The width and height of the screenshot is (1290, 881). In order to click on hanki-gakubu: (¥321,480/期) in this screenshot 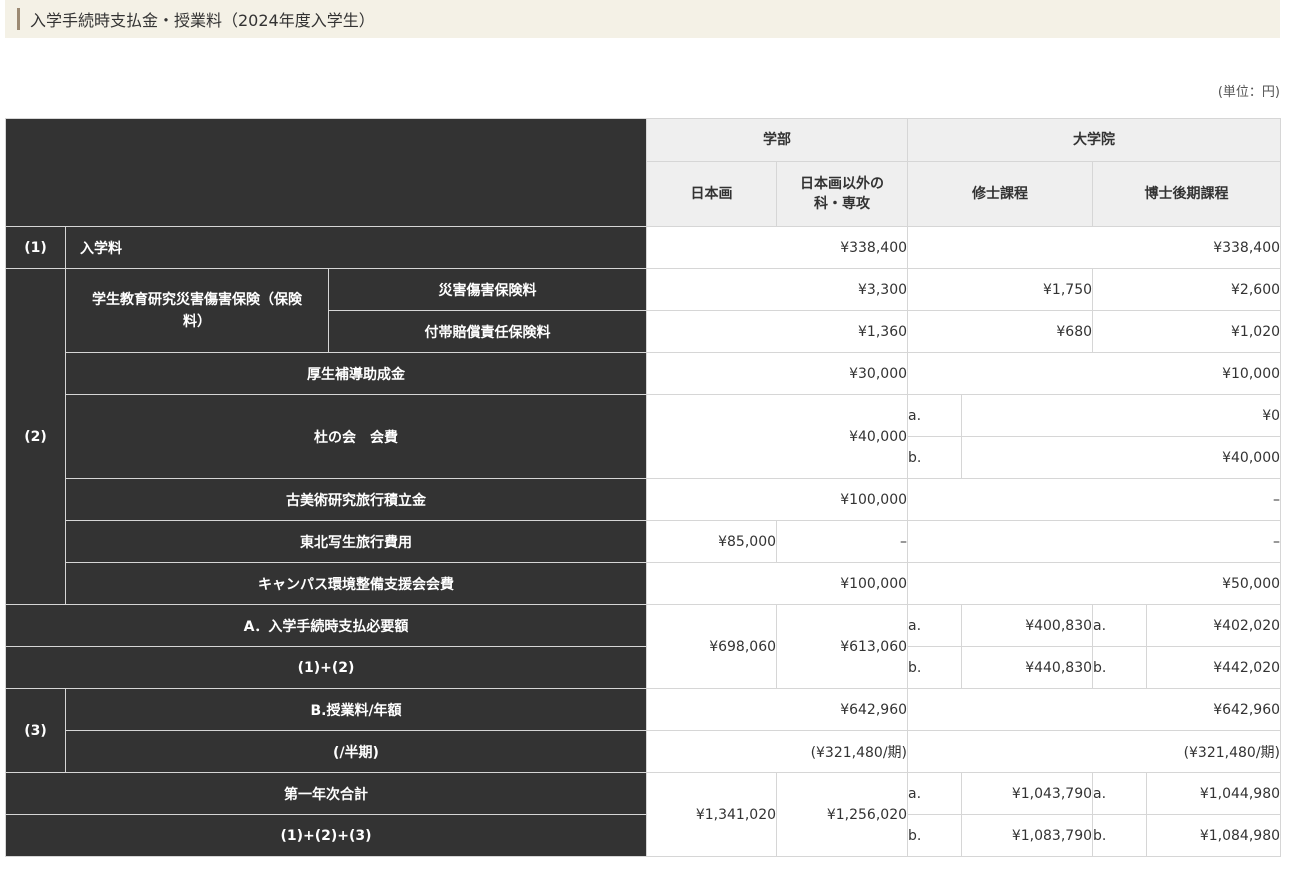, I will do `click(777, 751)`.